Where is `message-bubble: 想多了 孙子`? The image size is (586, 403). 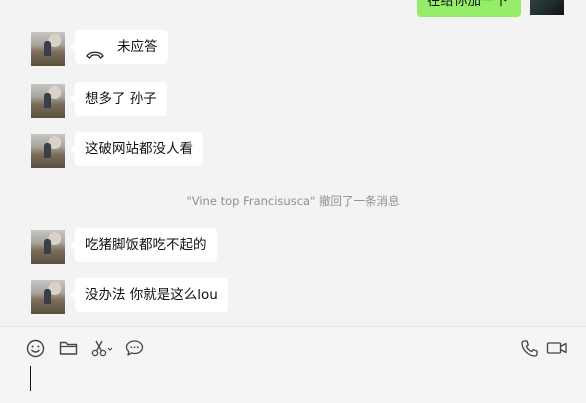
message-bubble: 想多了 孙子 is located at coordinates (118, 99).